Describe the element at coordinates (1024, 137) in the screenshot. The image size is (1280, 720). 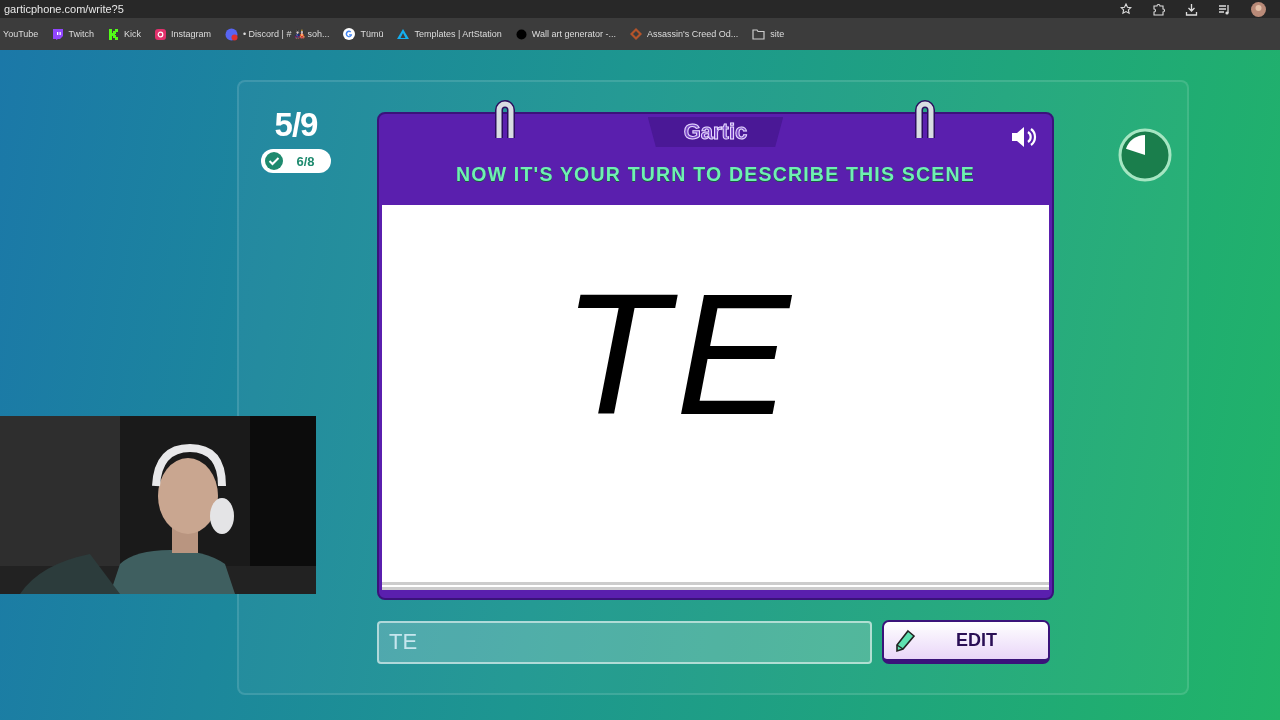
I see `speaker-icon` at that location.